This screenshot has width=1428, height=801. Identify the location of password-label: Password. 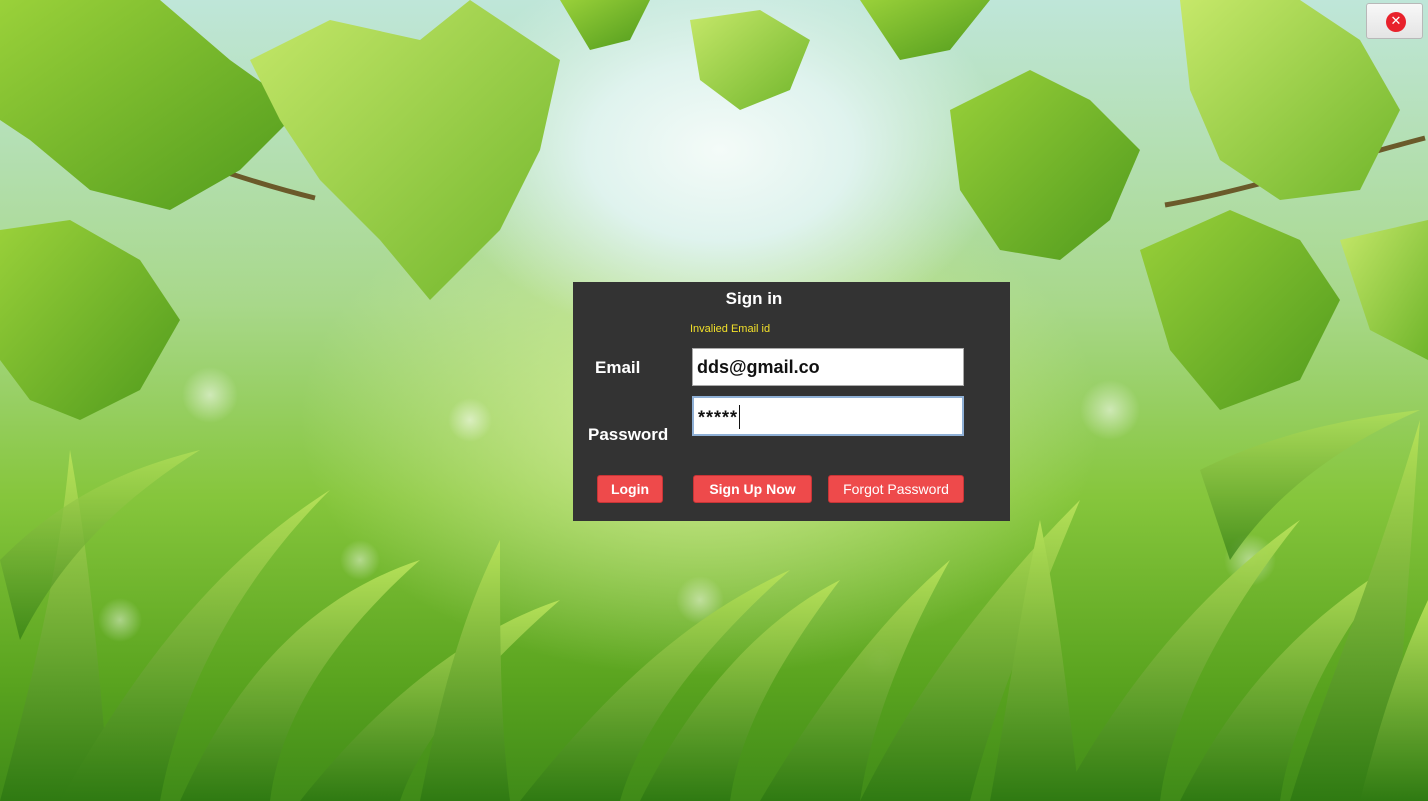
(628, 434).